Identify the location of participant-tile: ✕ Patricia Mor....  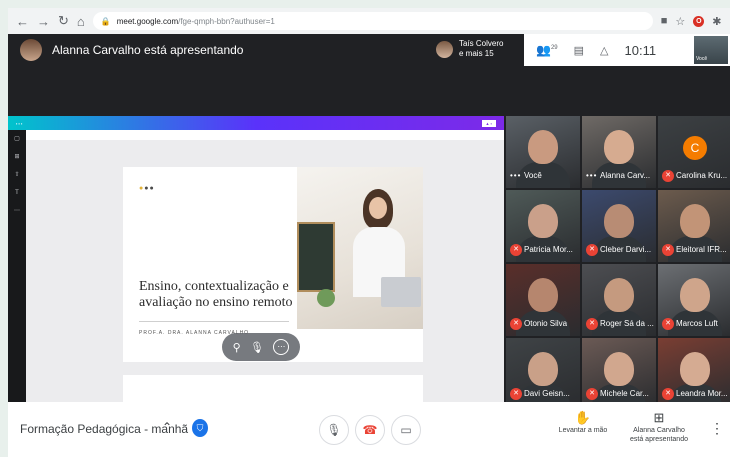
(543, 226).